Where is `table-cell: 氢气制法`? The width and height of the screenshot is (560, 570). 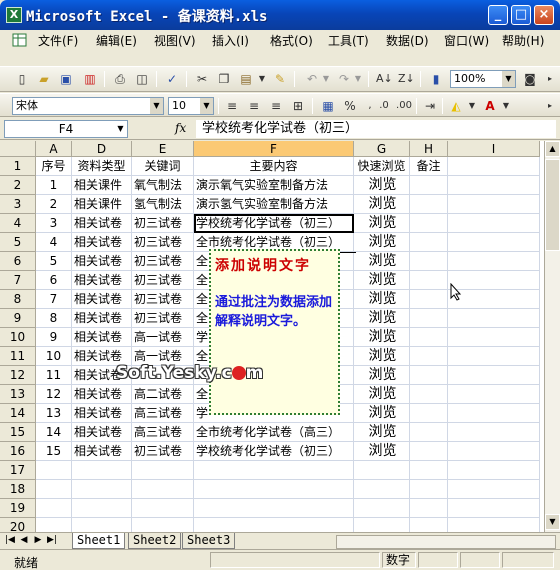 table-cell: 氢气制法 is located at coordinates (163, 204).